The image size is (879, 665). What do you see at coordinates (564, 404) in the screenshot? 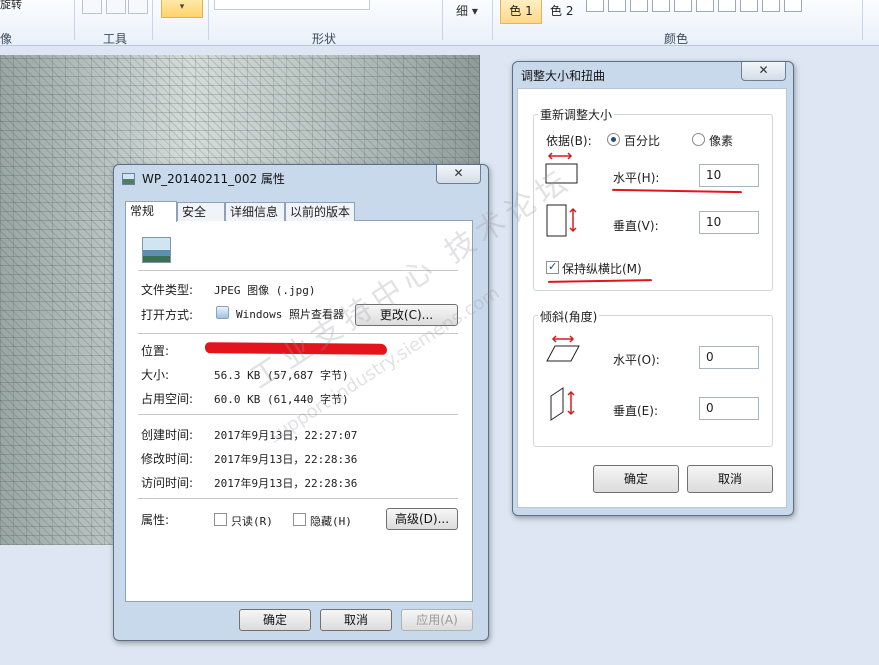
I see `vertical-skew-icon` at bounding box center [564, 404].